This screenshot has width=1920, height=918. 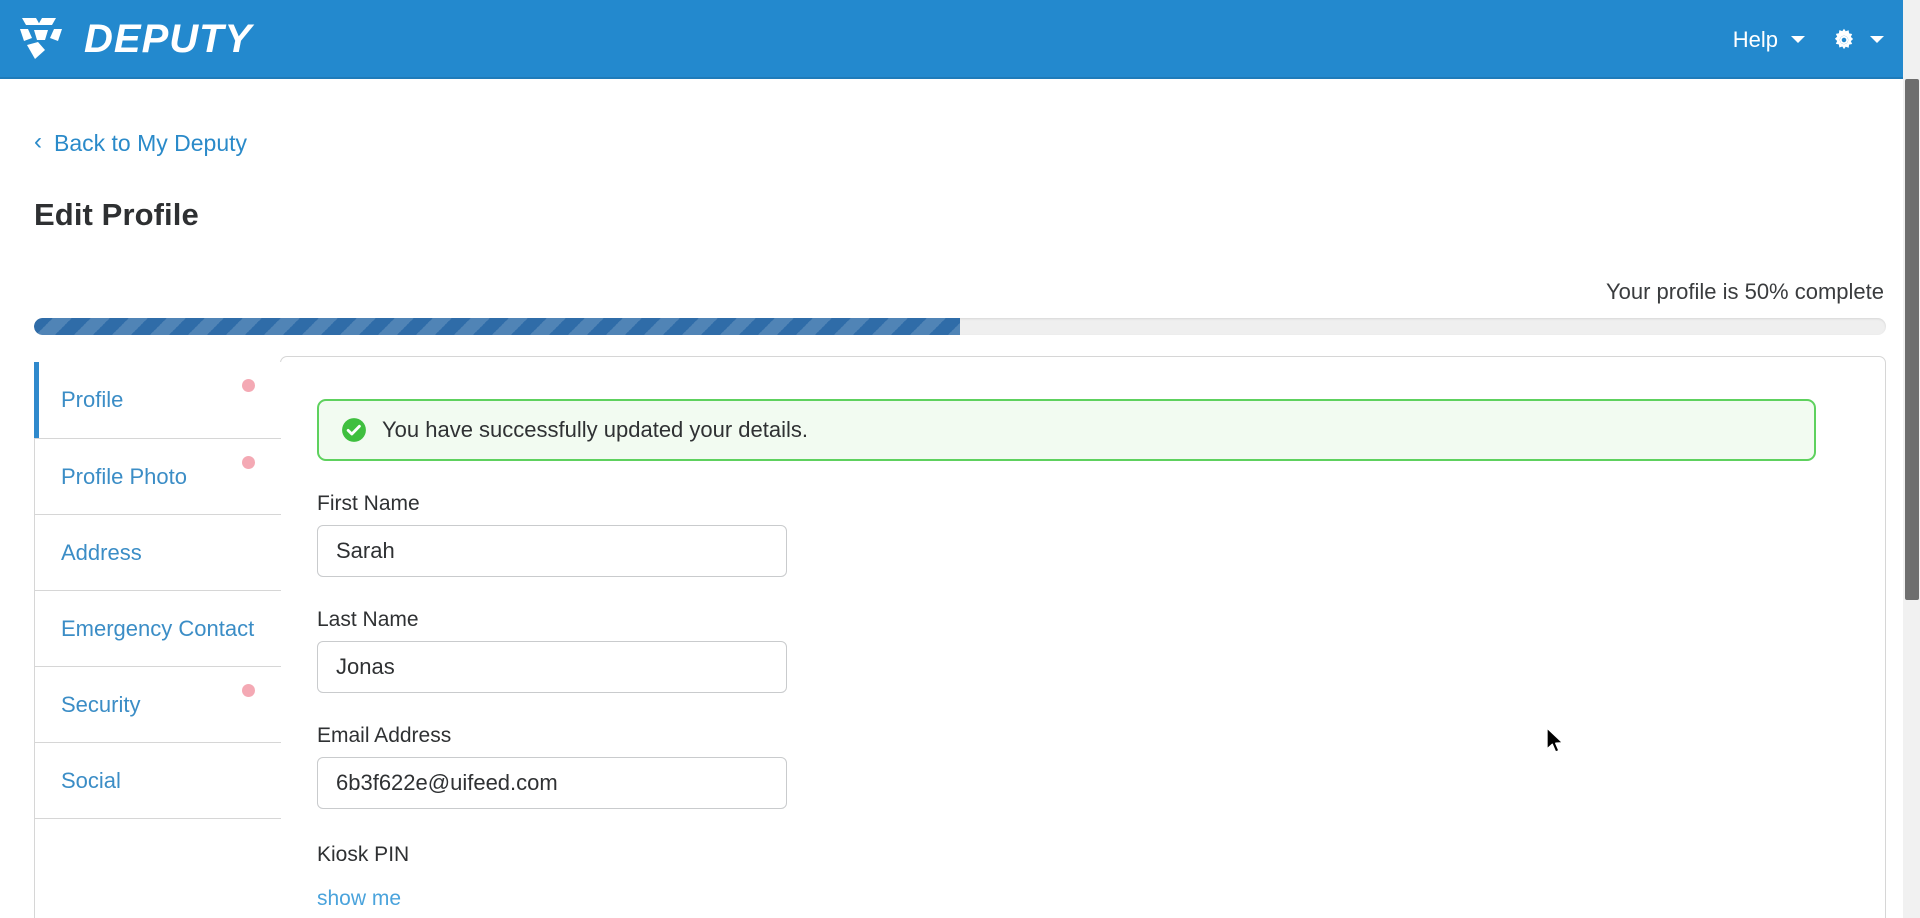 I want to click on settings-menu, so click(x=1857, y=40).